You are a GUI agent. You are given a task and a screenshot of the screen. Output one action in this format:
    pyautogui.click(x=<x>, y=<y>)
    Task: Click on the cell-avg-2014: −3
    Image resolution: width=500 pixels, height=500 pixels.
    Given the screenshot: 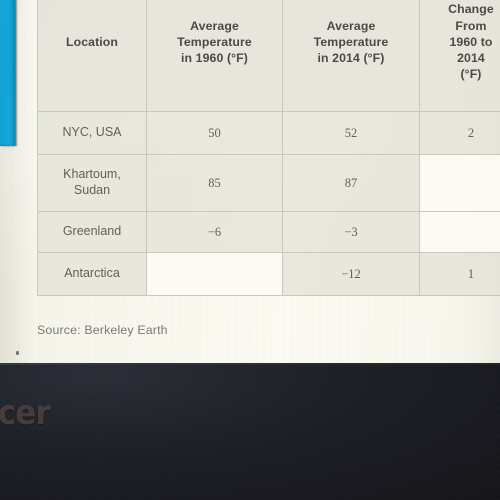 What is the action you would take?
    pyautogui.click(x=351, y=232)
    